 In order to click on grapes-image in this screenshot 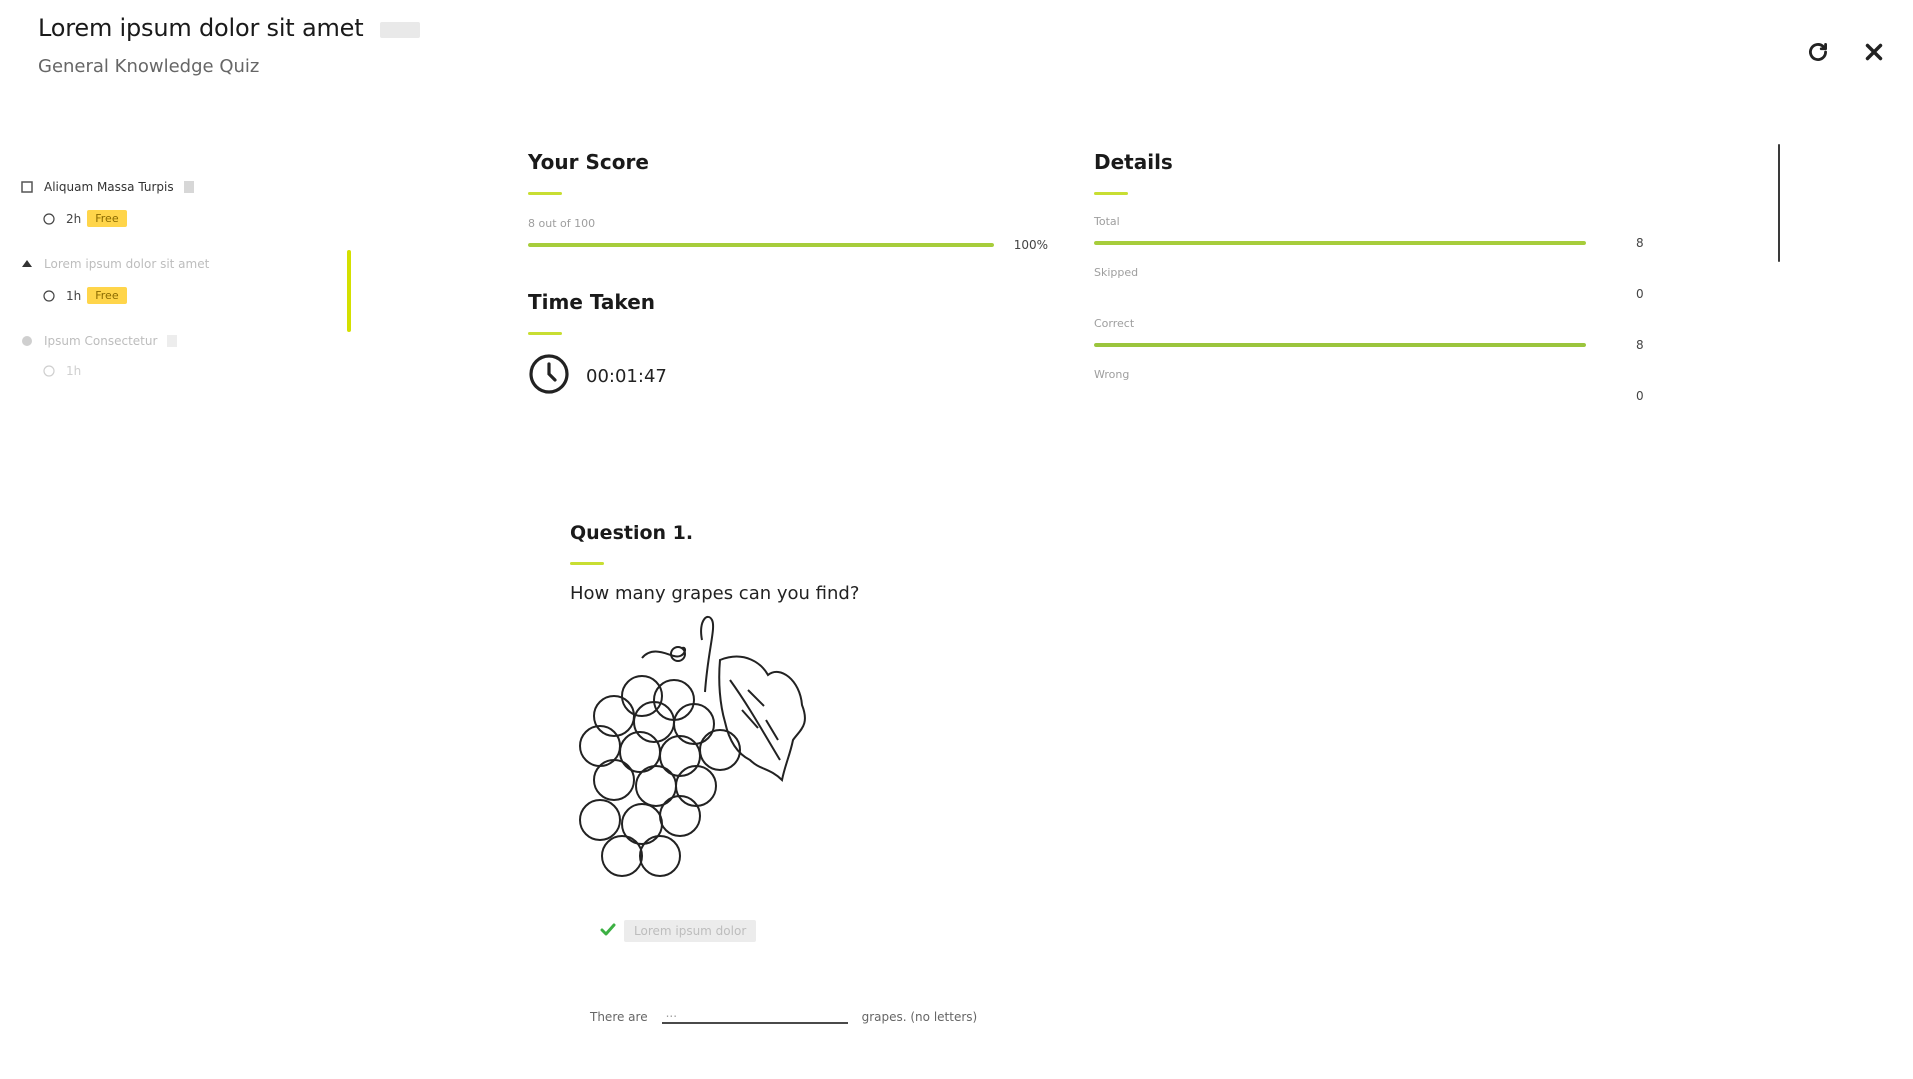, I will do `click(705, 755)`.